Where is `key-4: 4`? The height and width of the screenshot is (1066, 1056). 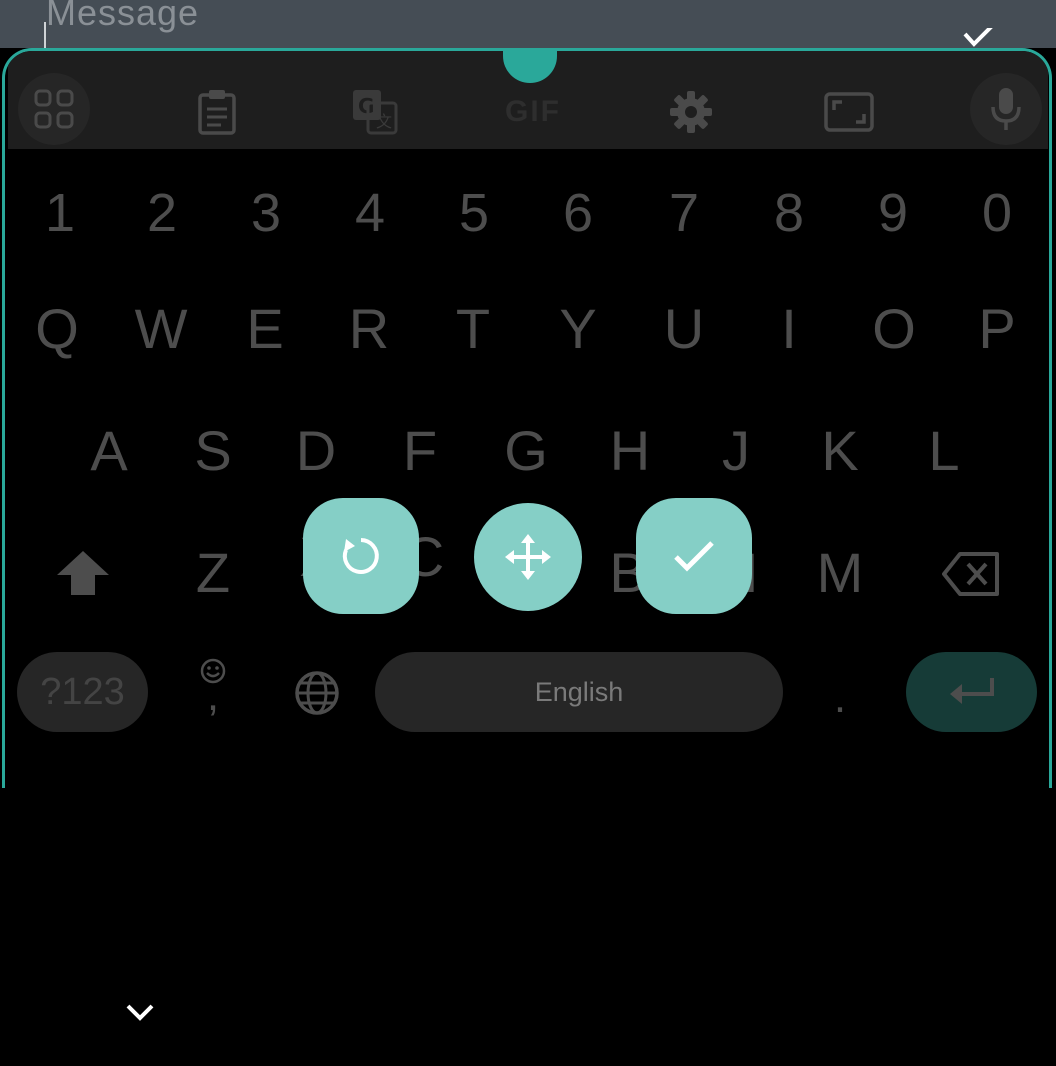
key-4: 4 is located at coordinates (370, 213).